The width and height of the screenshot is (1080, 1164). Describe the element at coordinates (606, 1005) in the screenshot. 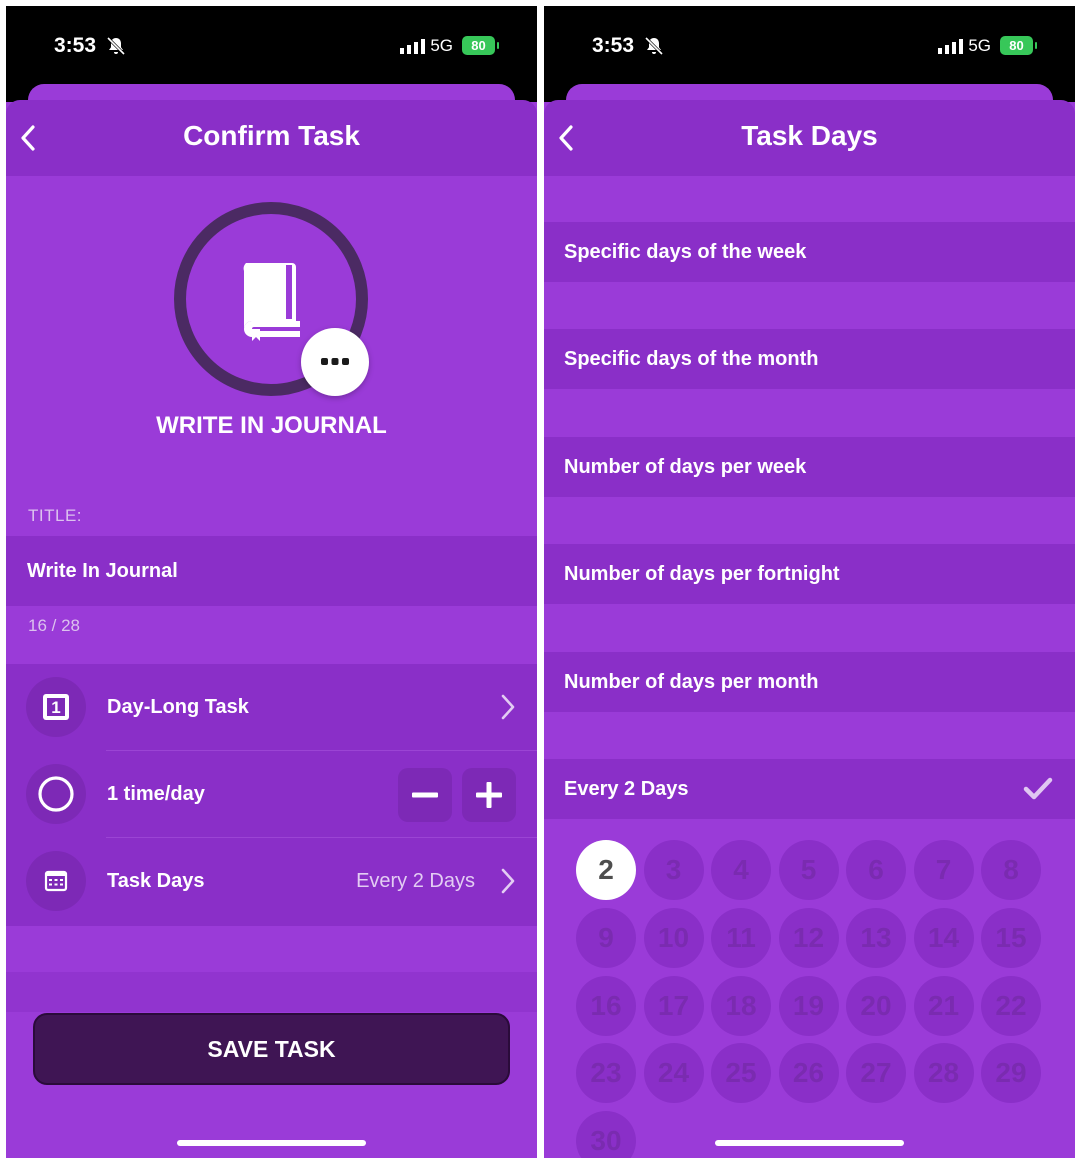

I see `day-option-16: 16` at that location.